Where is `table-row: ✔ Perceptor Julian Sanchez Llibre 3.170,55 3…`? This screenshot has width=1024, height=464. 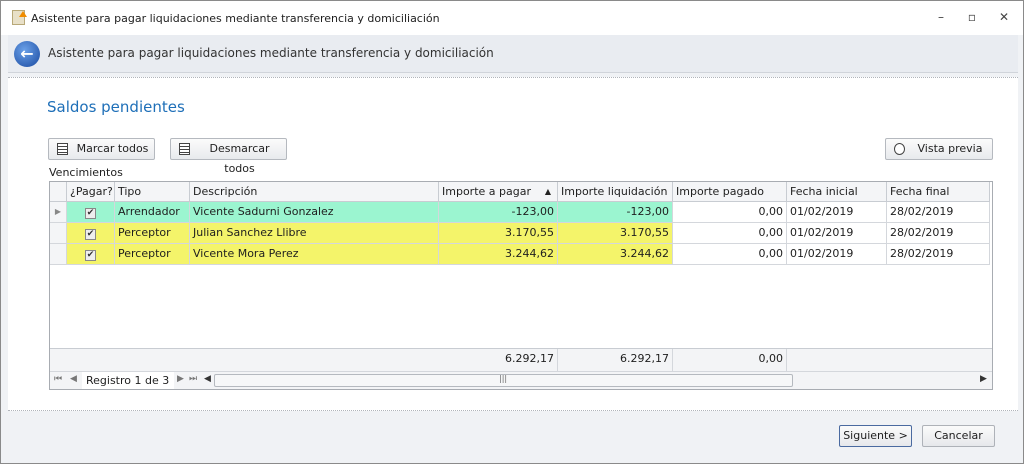
table-row: ✔ Perceptor Julian Sanchez Llibre 3.170,55 3… is located at coordinates (521, 233).